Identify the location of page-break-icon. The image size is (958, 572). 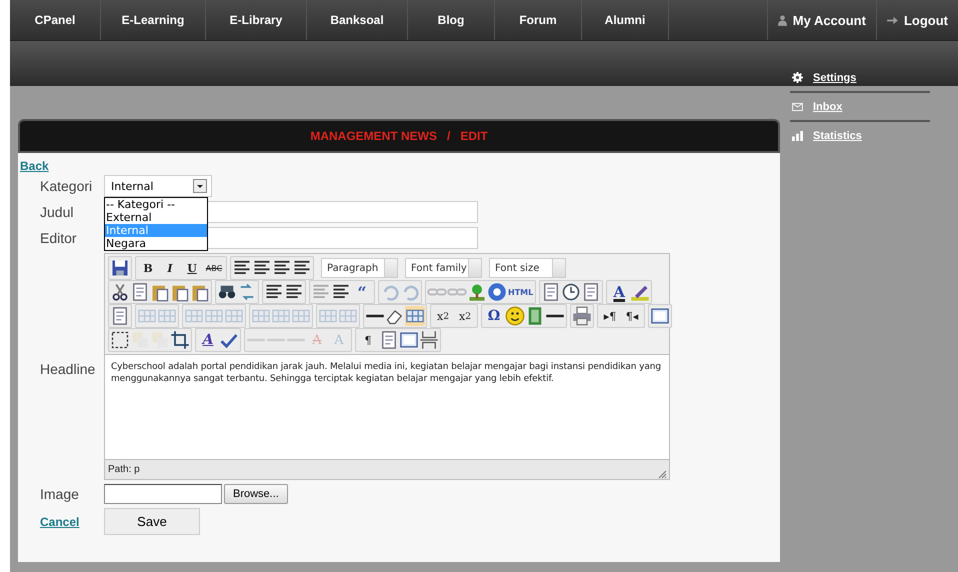
(429, 340).